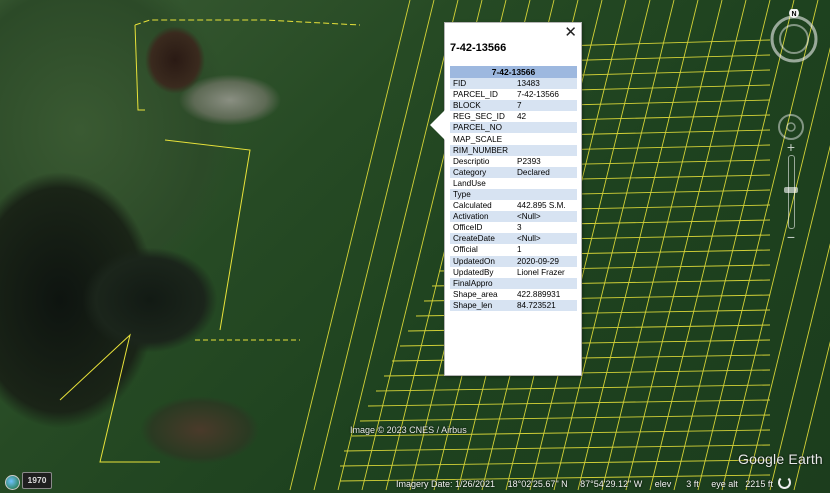  What do you see at coordinates (471, 161) in the screenshot?
I see `attribute-key: Descriptio` at bounding box center [471, 161].